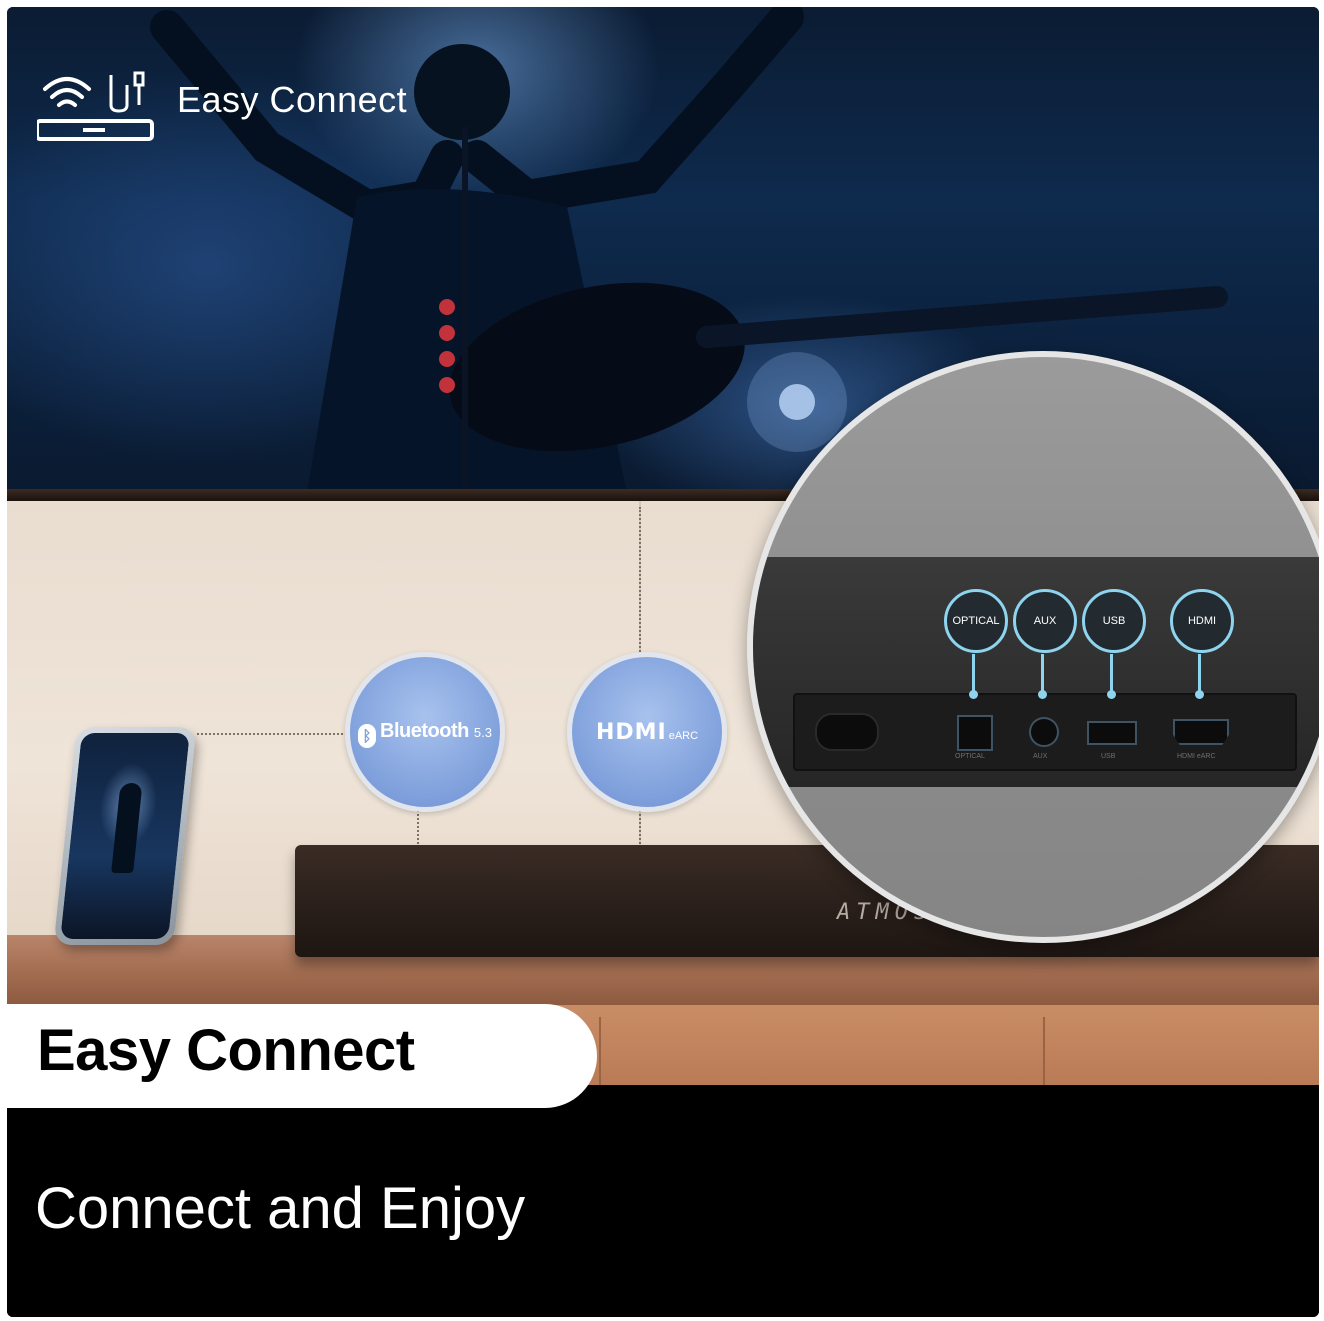 This screenshot has width=1324, height=1321. I want to click on bluetooth-version: 5.3, so click(482, 732).